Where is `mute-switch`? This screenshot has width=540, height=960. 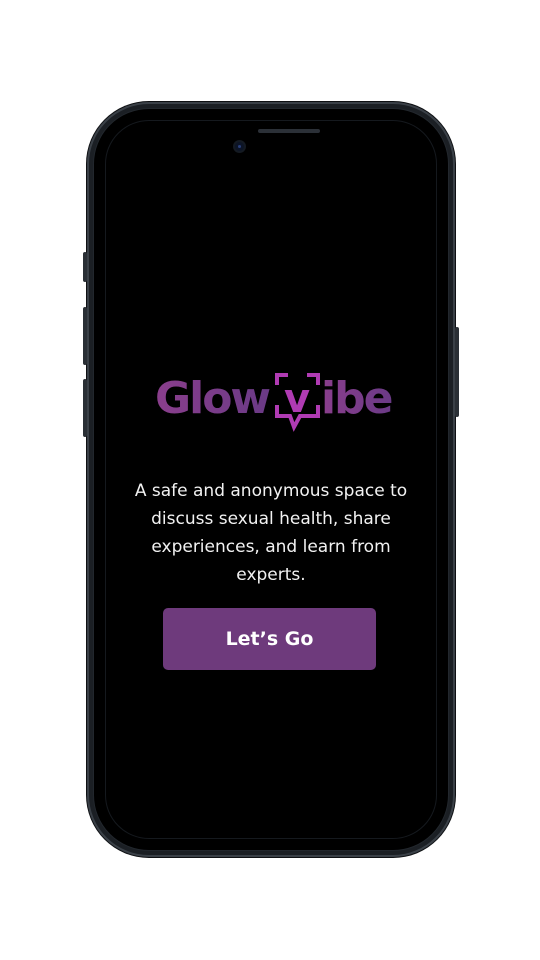
mute-switch is located at coordinates (85, 267).